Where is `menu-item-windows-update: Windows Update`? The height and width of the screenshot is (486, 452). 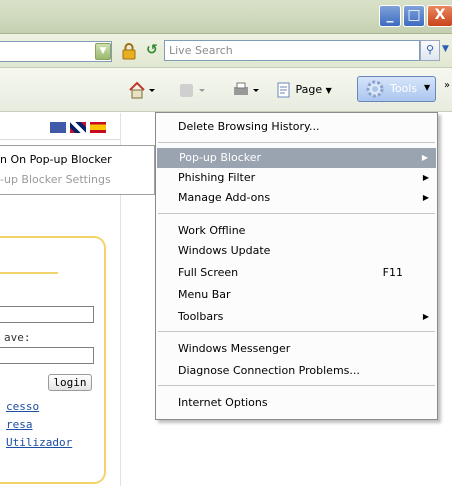
menu-item-windows-update: Windows Update is located at coordinates (296, 251).